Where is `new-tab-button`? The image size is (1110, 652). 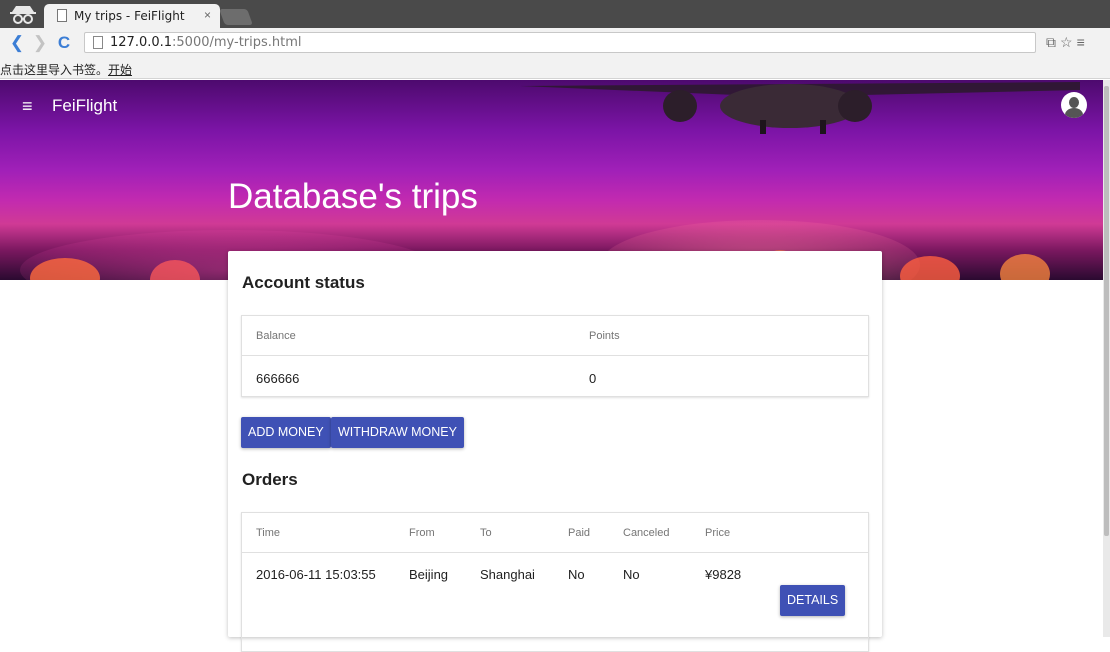
new-tab-button is located at coordinates (236, 17).